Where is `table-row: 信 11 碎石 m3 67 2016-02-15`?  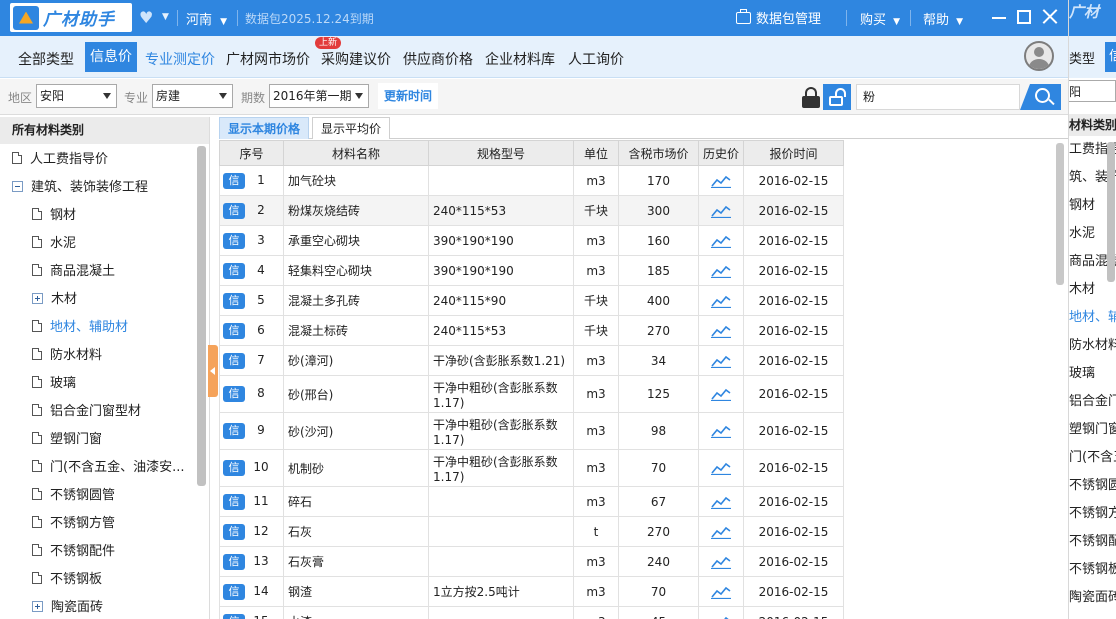
table-row: 信 11 碎石 m3 67 2016-02-15 is located at coordinates (531, 501).